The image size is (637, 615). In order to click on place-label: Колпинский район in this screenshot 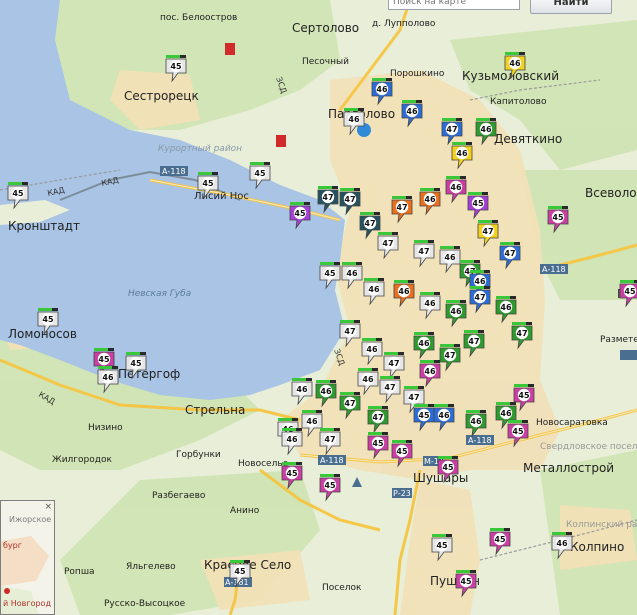, I will do `click(601, 525)`.